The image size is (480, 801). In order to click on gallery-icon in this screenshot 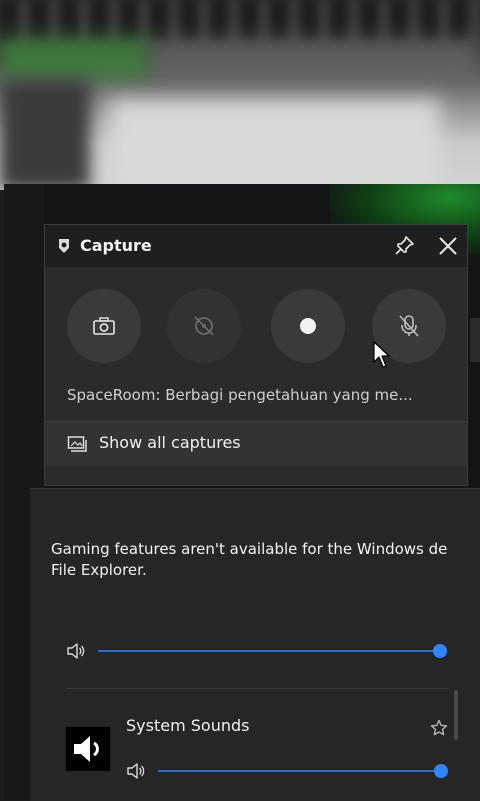, I will do `click(77, 444)`.